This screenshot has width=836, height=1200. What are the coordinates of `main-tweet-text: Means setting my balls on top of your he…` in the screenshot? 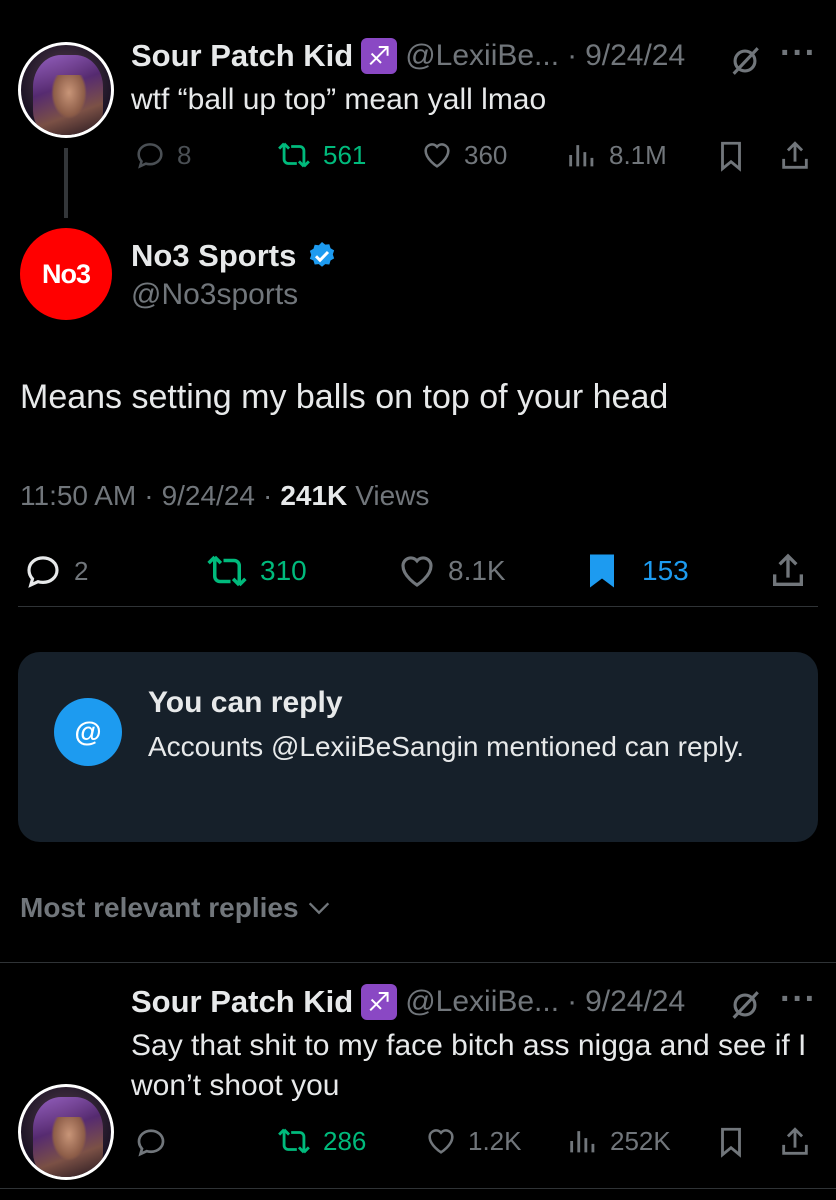 It's located at (344, 397).